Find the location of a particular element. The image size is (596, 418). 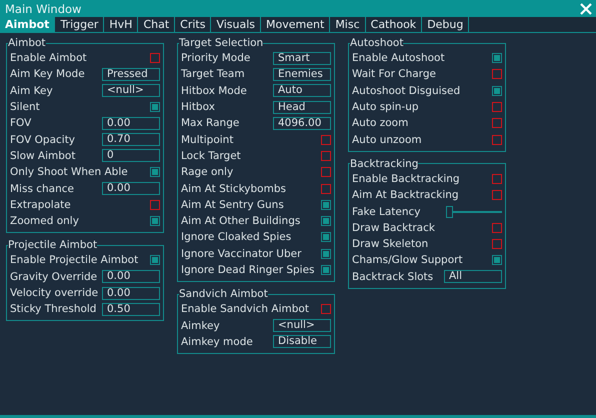

setting-label: Hitbox is located at coordinates (198, 107).